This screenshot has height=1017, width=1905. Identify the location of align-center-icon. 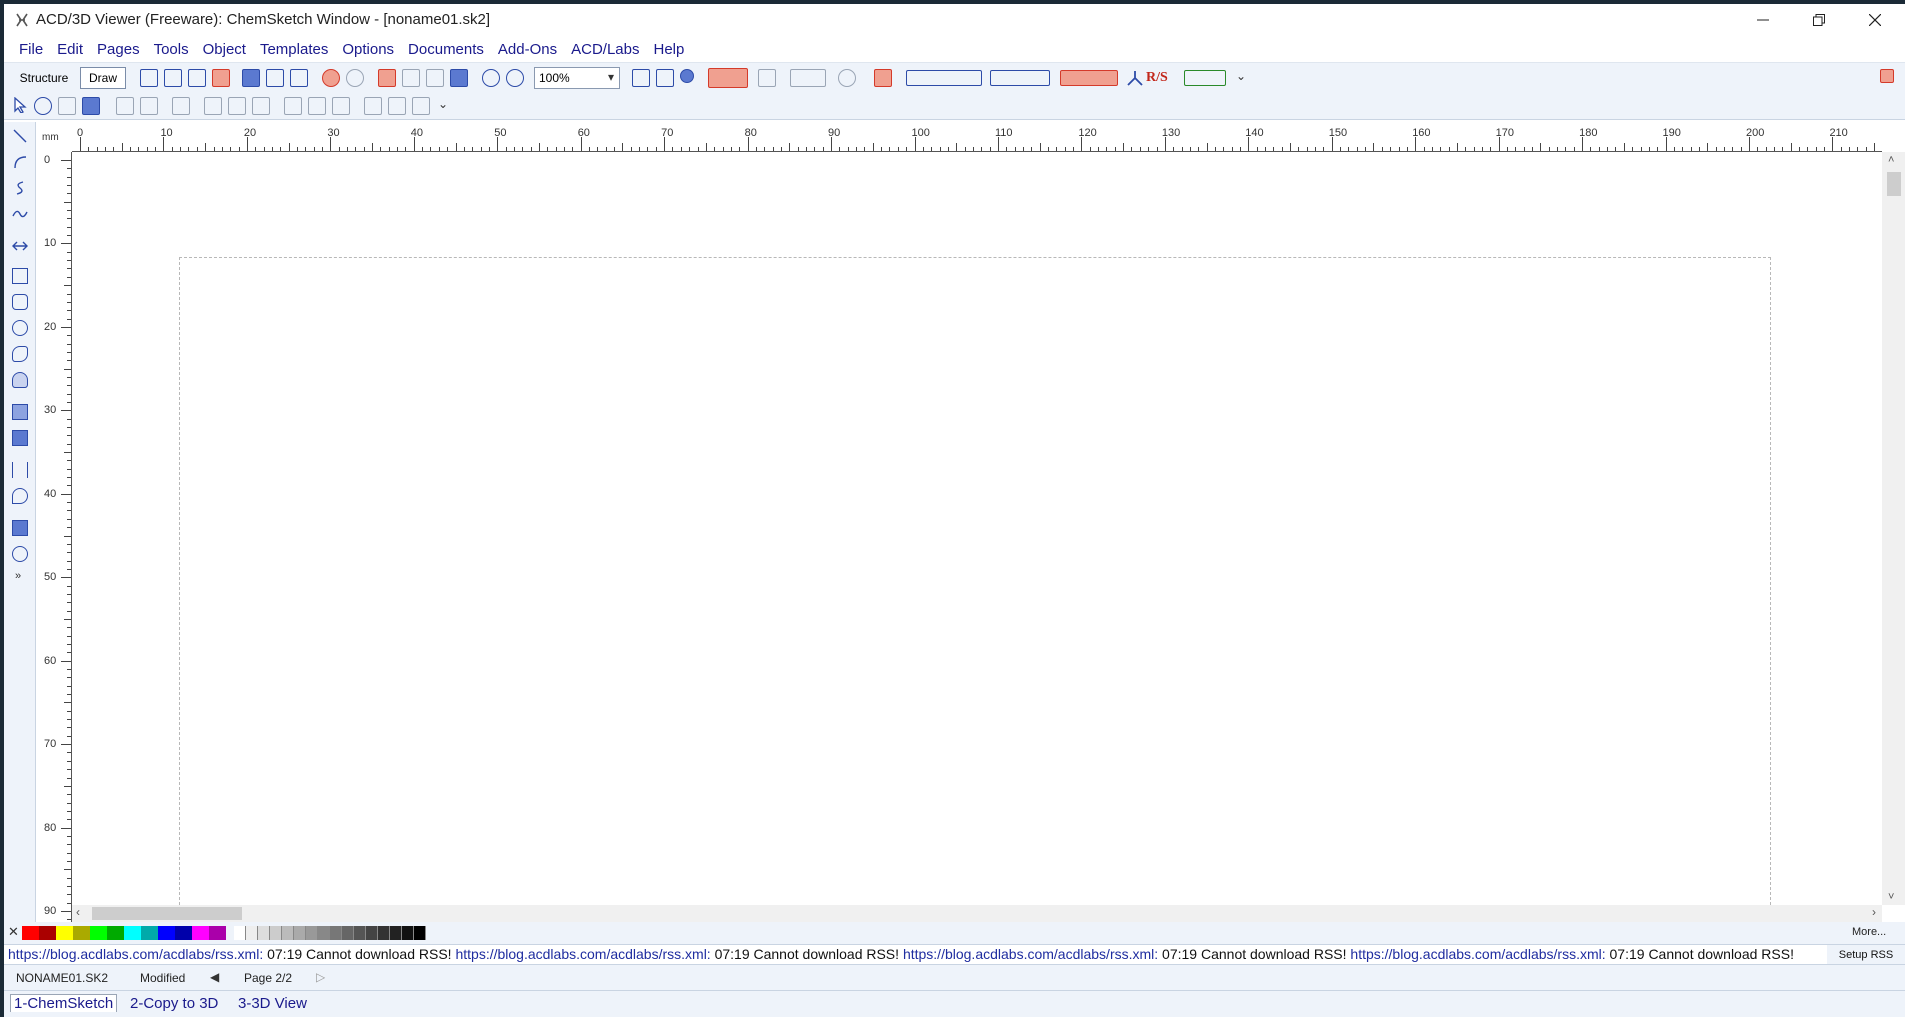
(317, 106).